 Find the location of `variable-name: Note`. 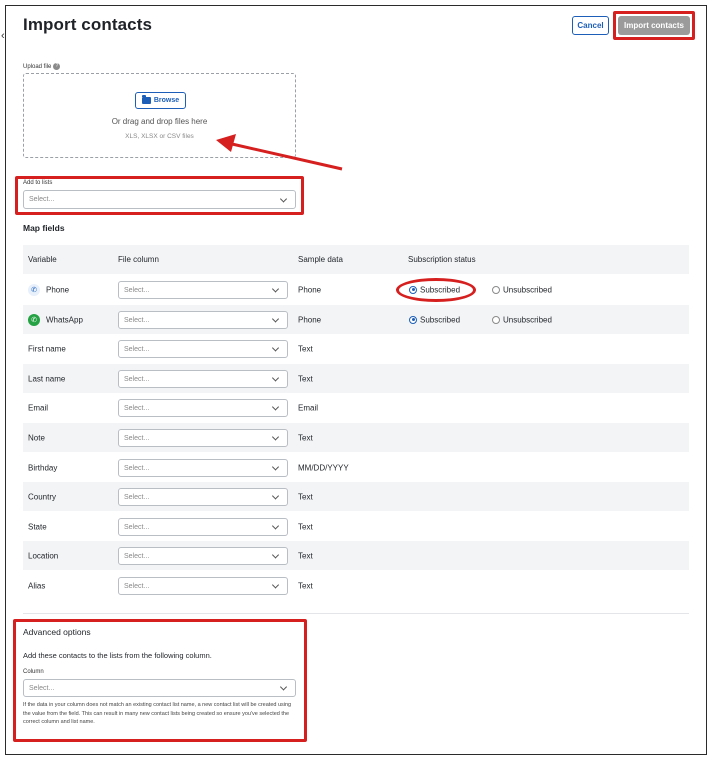

variable-name: Note is located at coordinates (36, 437).